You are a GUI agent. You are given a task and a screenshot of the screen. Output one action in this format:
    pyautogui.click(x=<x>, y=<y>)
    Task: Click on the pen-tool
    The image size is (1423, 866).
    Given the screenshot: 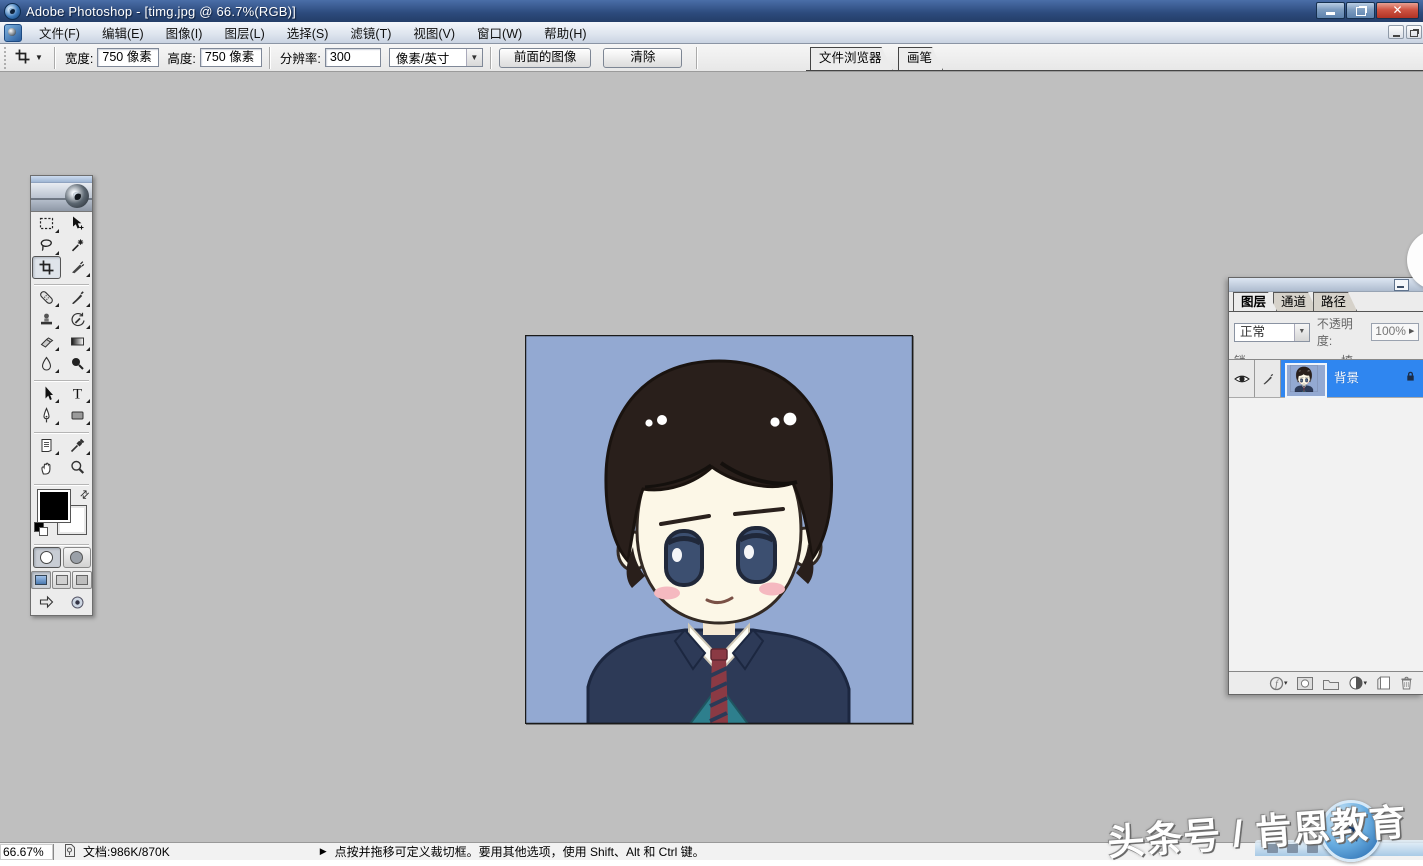 What is the action you would take?
    pyautogui.click(x=46, y=415)
    